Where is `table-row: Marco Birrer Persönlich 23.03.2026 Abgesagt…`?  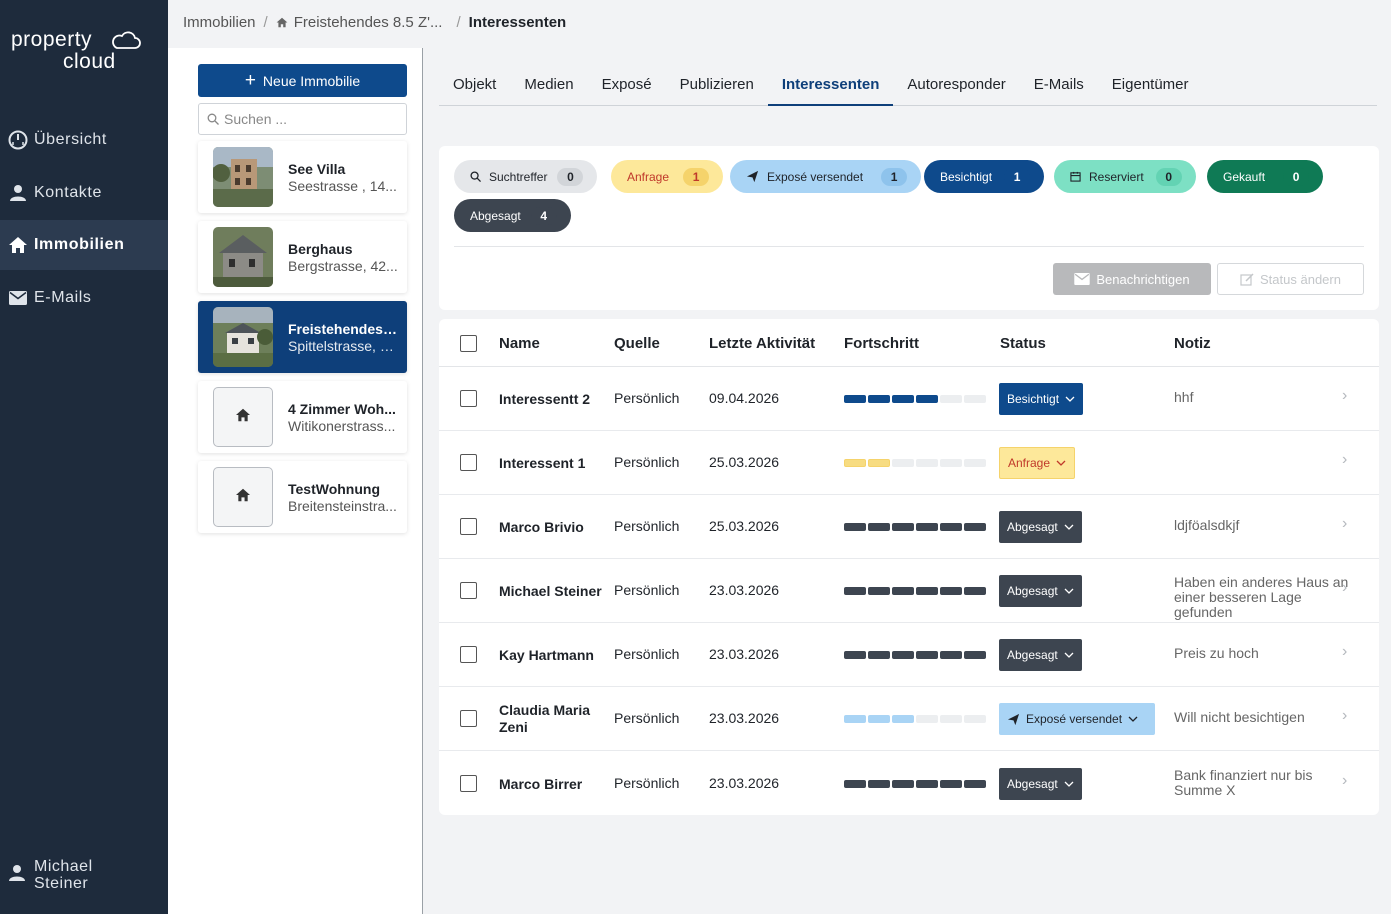
table-row: Marco Birrer Persönlich 23.03.2026 Abgesagt… is located at coordinates (909, 783).